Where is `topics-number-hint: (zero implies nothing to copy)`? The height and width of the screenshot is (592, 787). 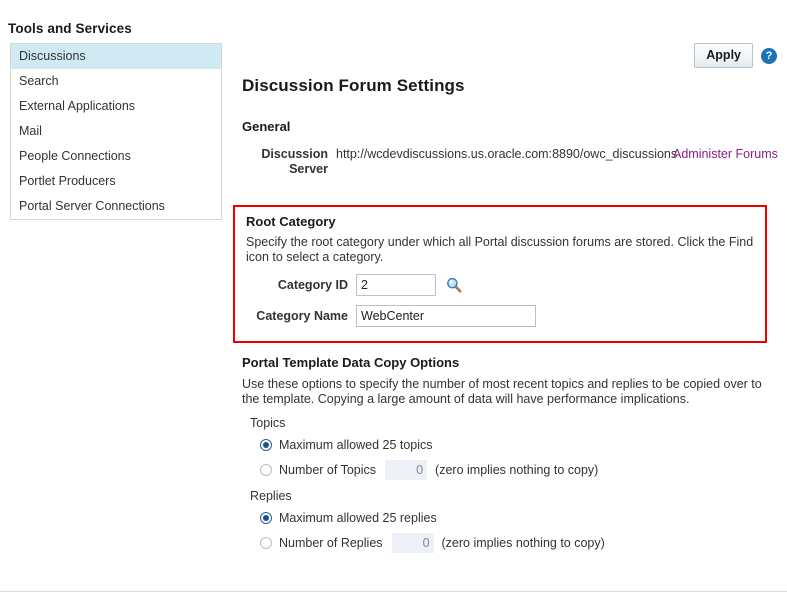
topics-number-hint: (zero implies nothing to copy) is located at coordinates (517, 470).